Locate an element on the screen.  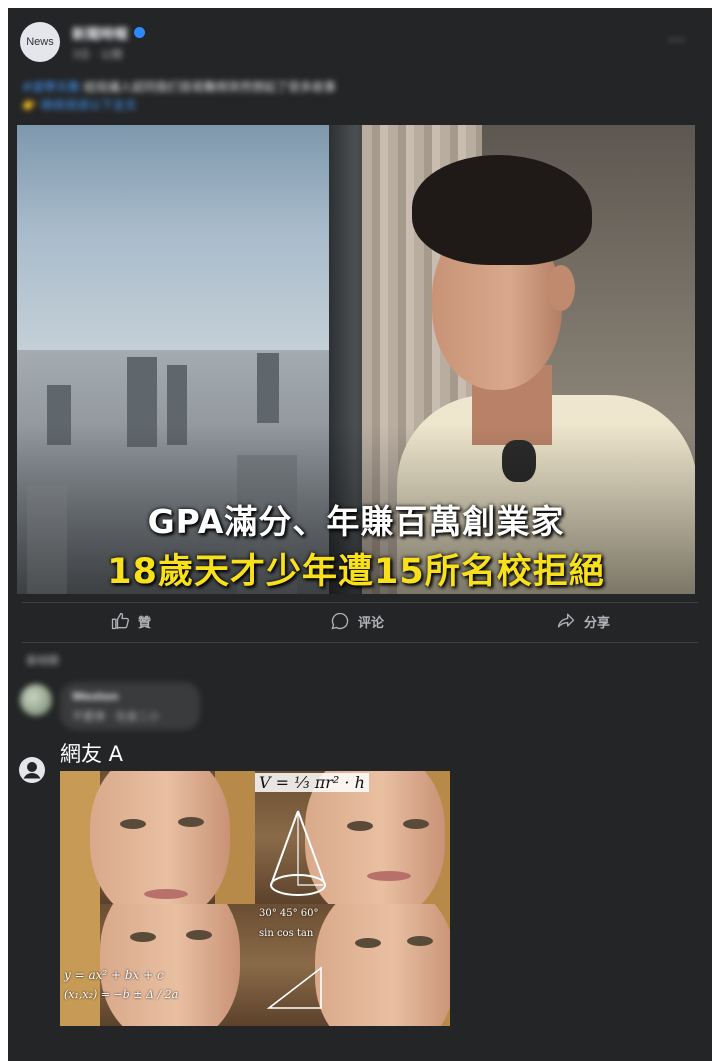
meme-panel: 30° 45° 60° sin cos tan is located at coordinates (352, 965).